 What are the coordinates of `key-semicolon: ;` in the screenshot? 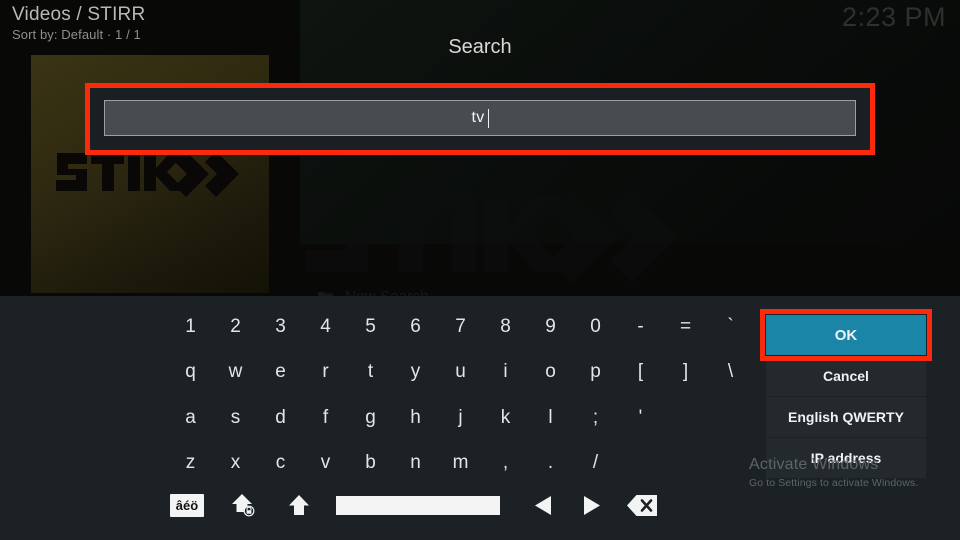 It's located at (595, 418).